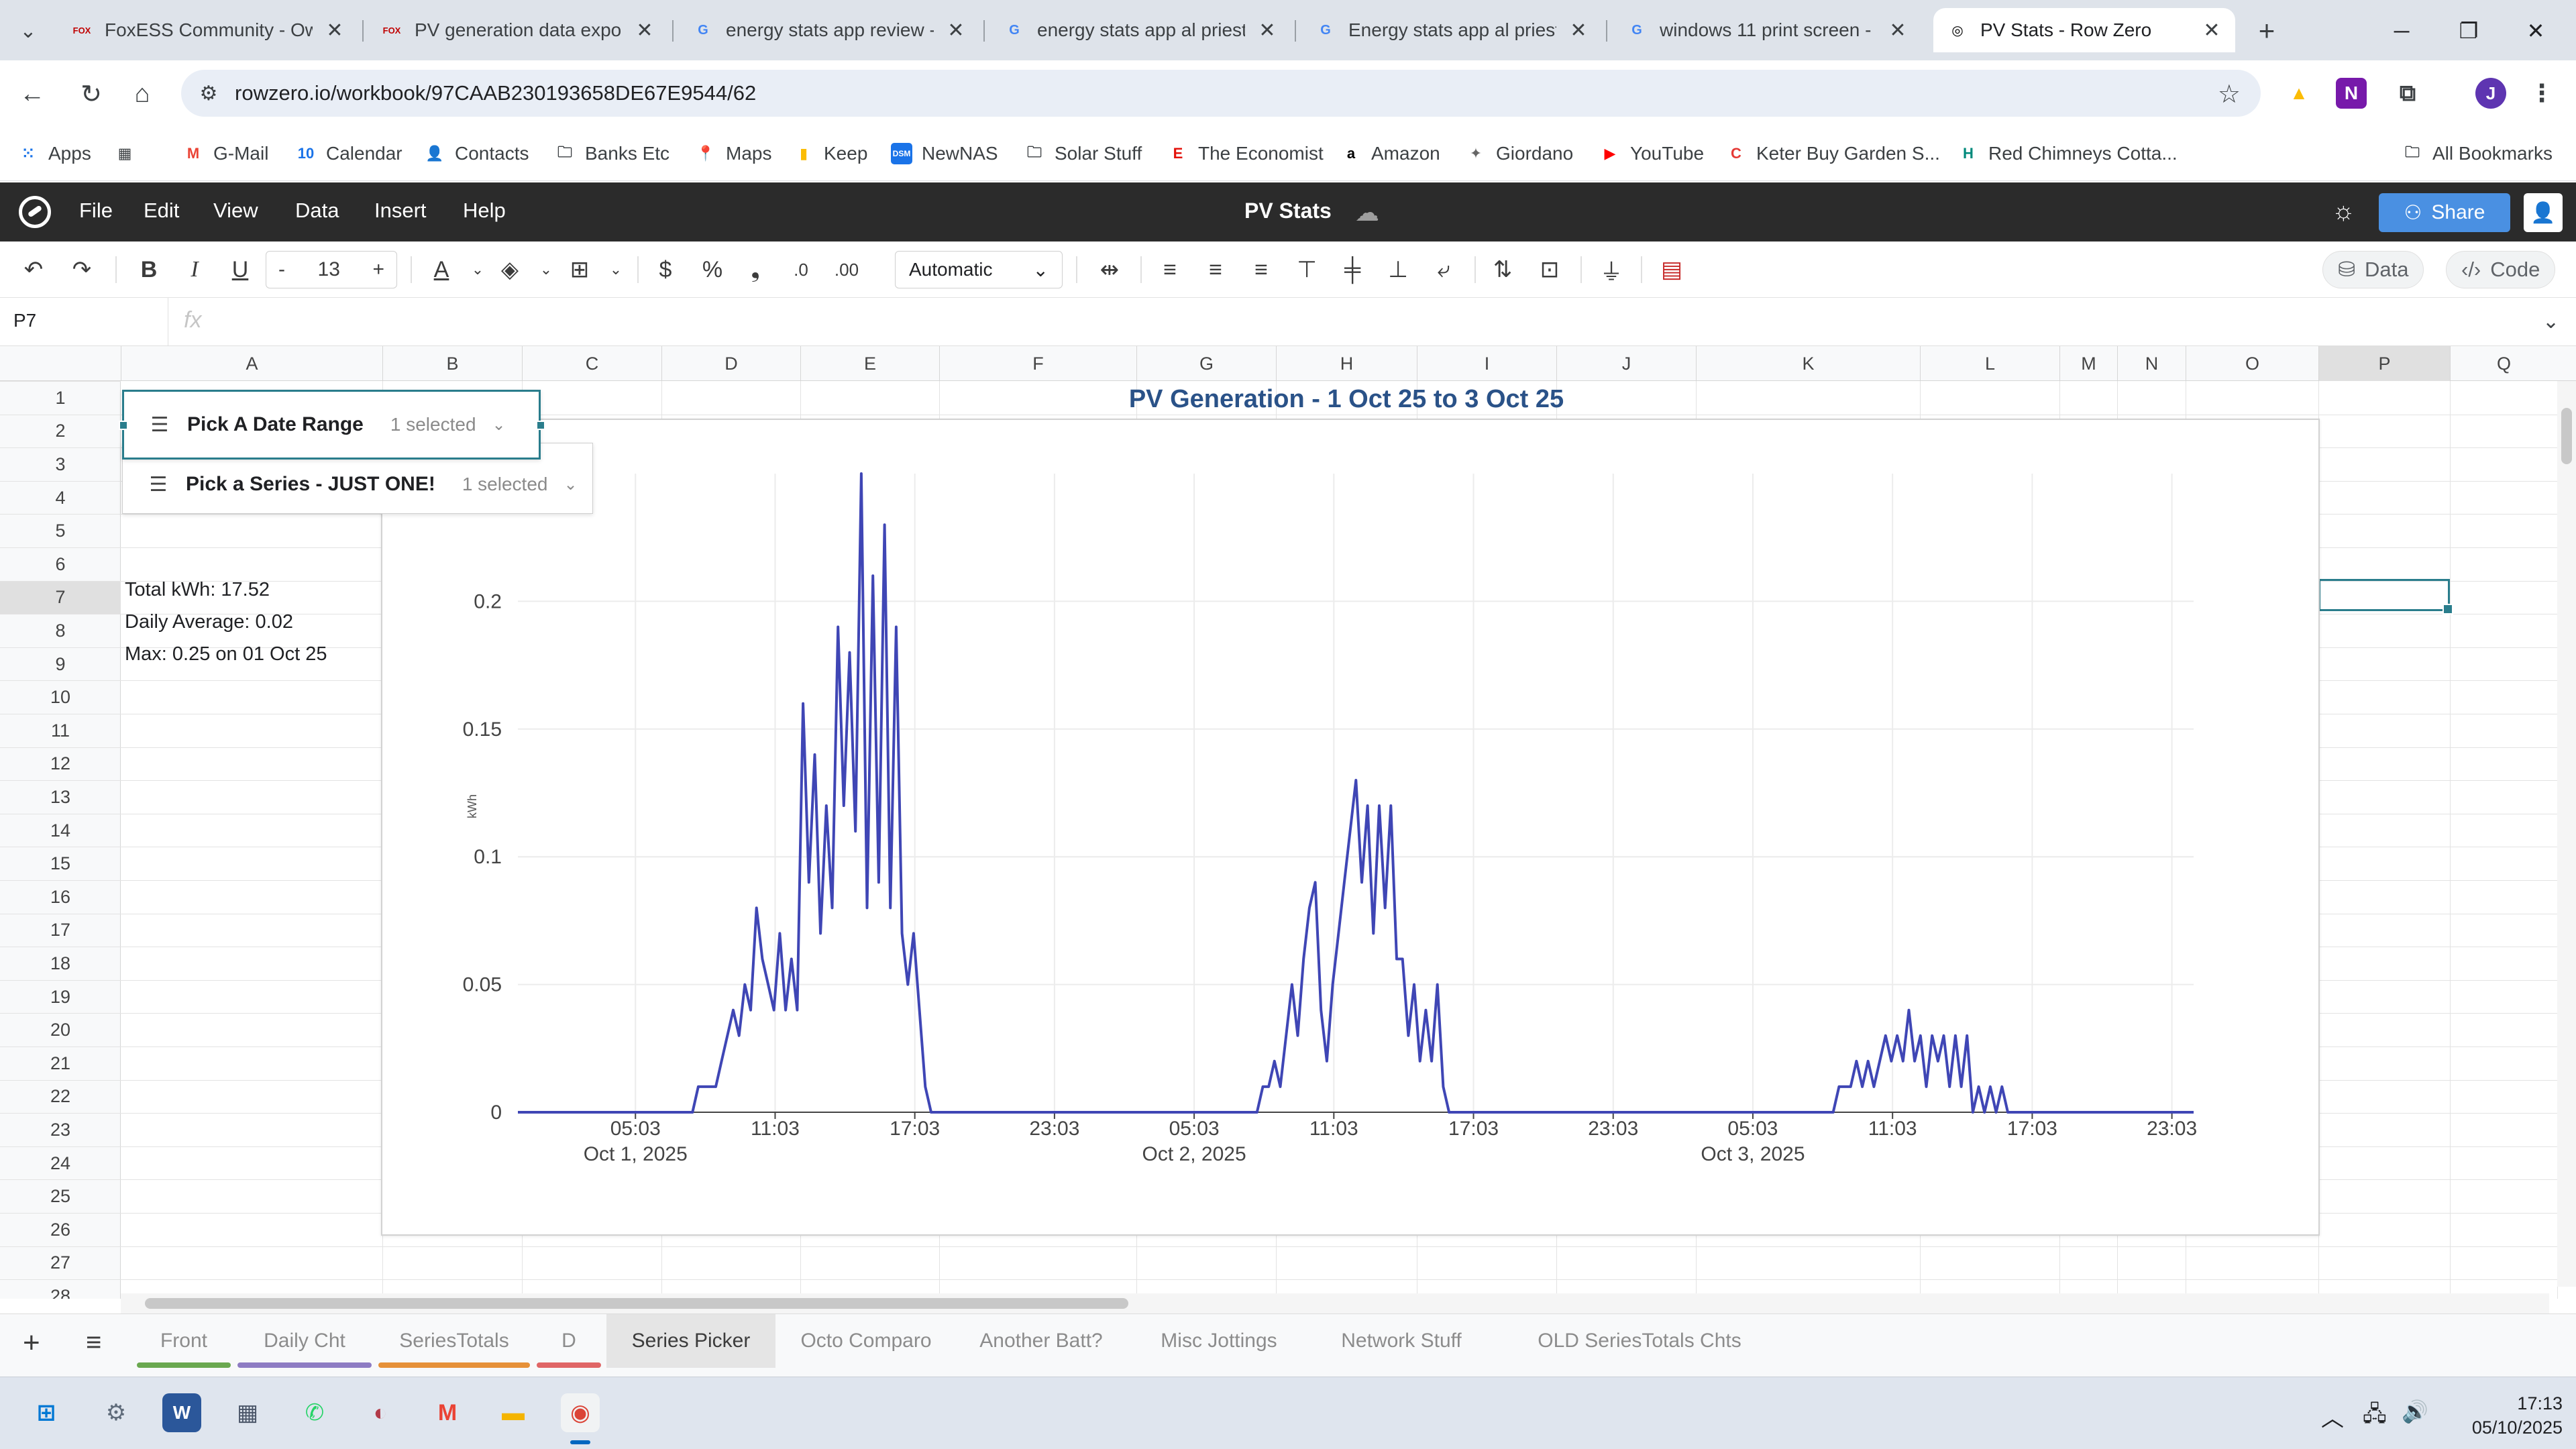  I want to click on sheet-tab: Another Batt?, so click(1041, 1341).